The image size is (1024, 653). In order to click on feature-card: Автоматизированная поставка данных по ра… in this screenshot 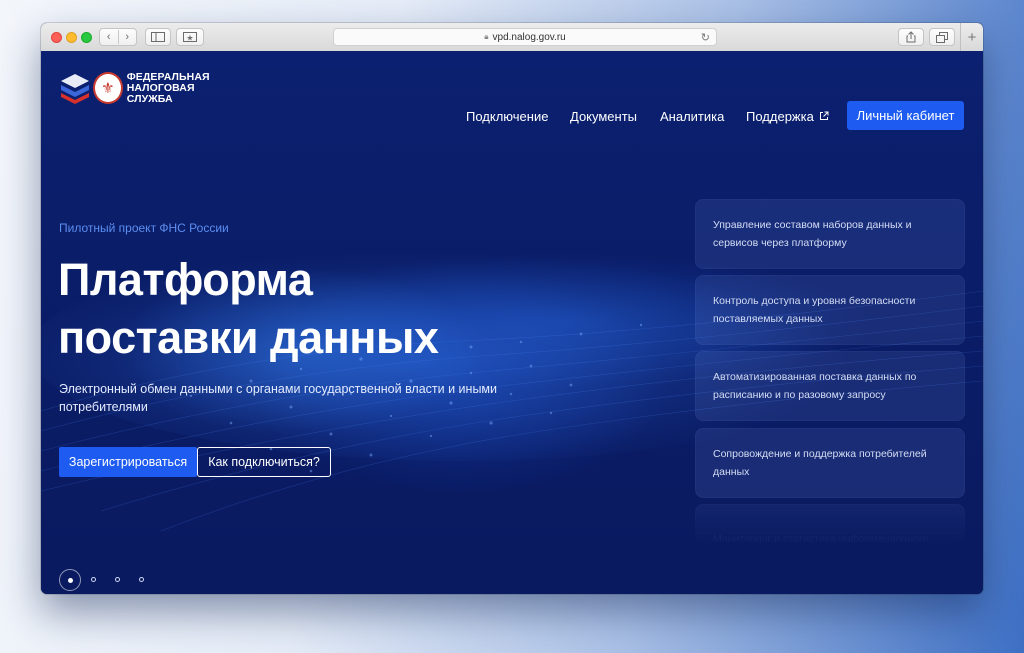, I will do `click(830, 386)`.